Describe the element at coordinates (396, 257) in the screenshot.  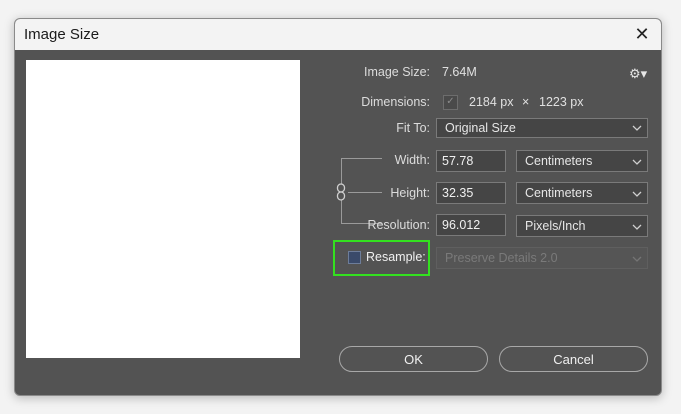
I see `resample-label: Resample:` at that location.